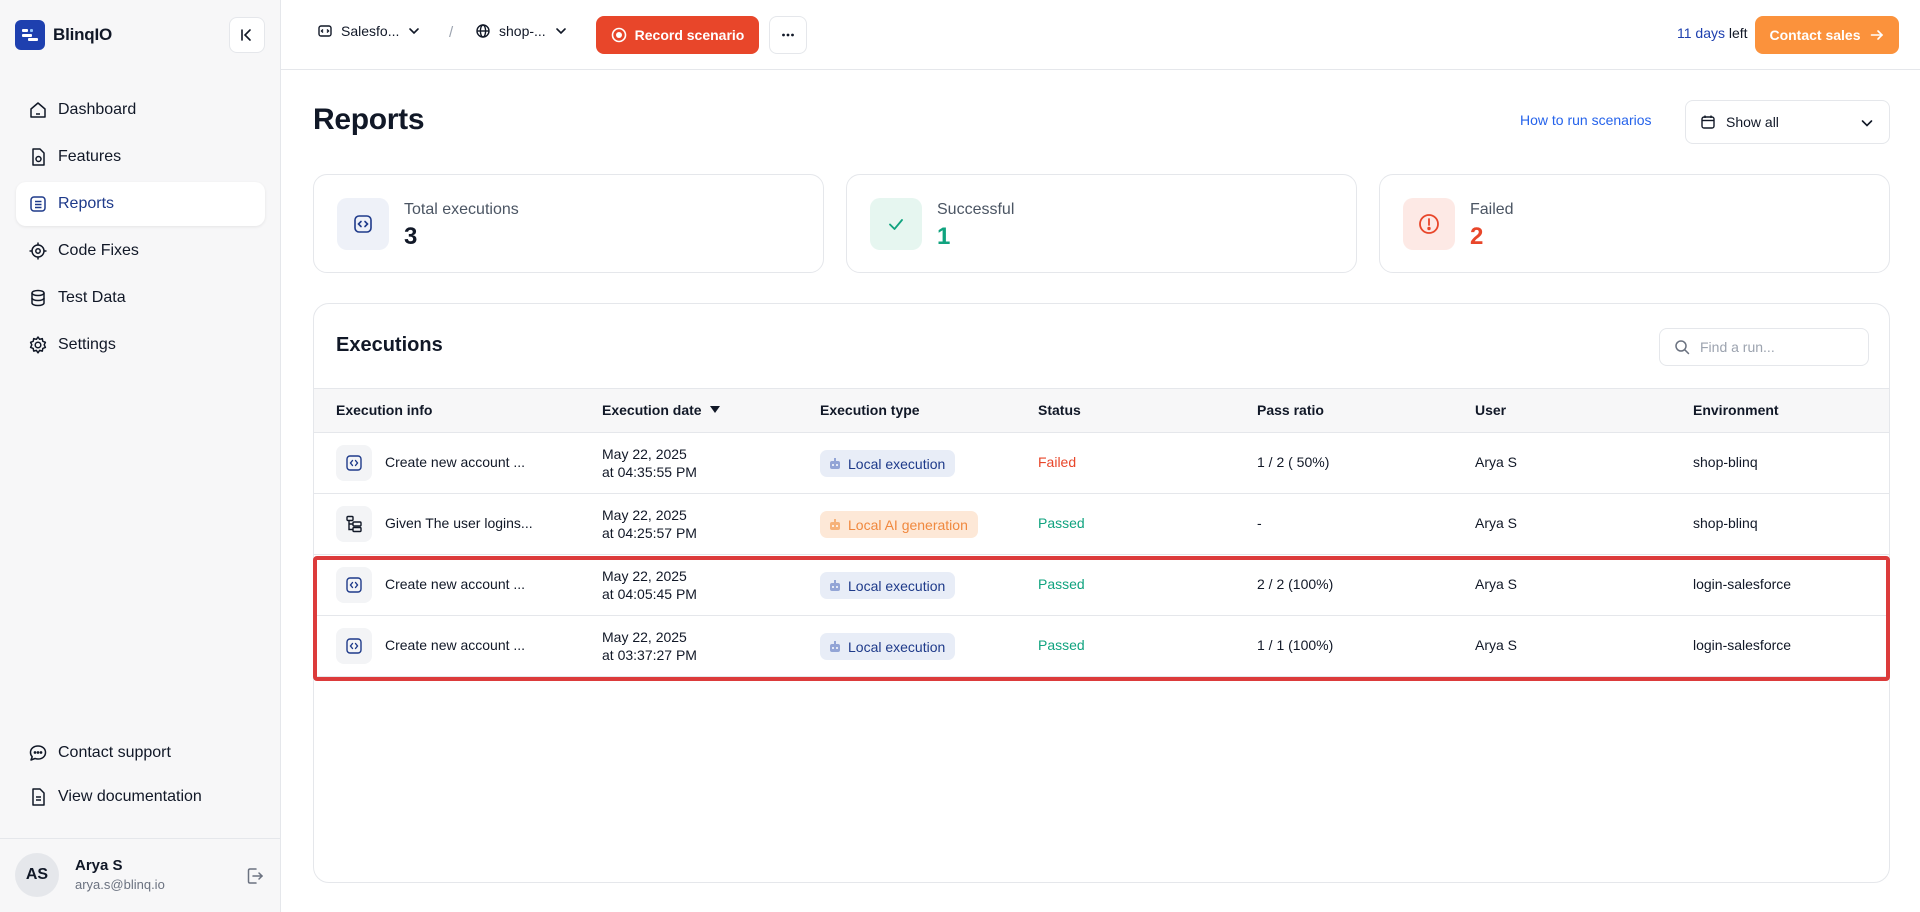 The image size is (1920, 912). Describe the element at coordinates (976, 209) in the screenshot. I see `stat-label: Successful` at that location.